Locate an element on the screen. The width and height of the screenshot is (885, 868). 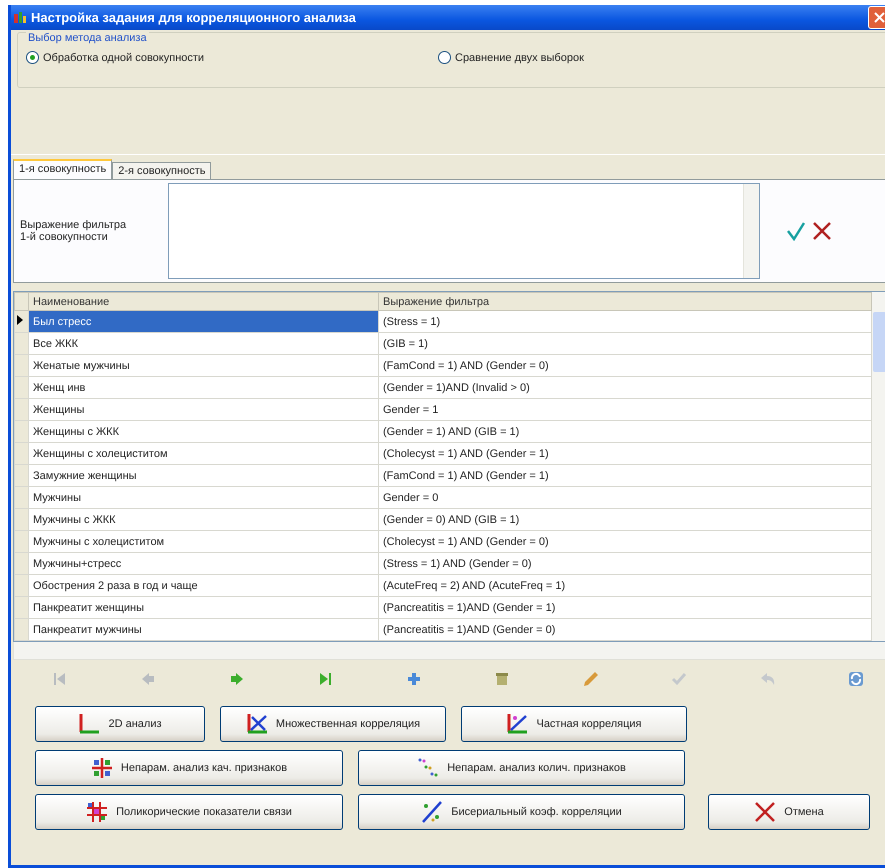
table-cell: (Cholecyst = 1) AND (Gender = 0) is located at coordinates (625, 541).